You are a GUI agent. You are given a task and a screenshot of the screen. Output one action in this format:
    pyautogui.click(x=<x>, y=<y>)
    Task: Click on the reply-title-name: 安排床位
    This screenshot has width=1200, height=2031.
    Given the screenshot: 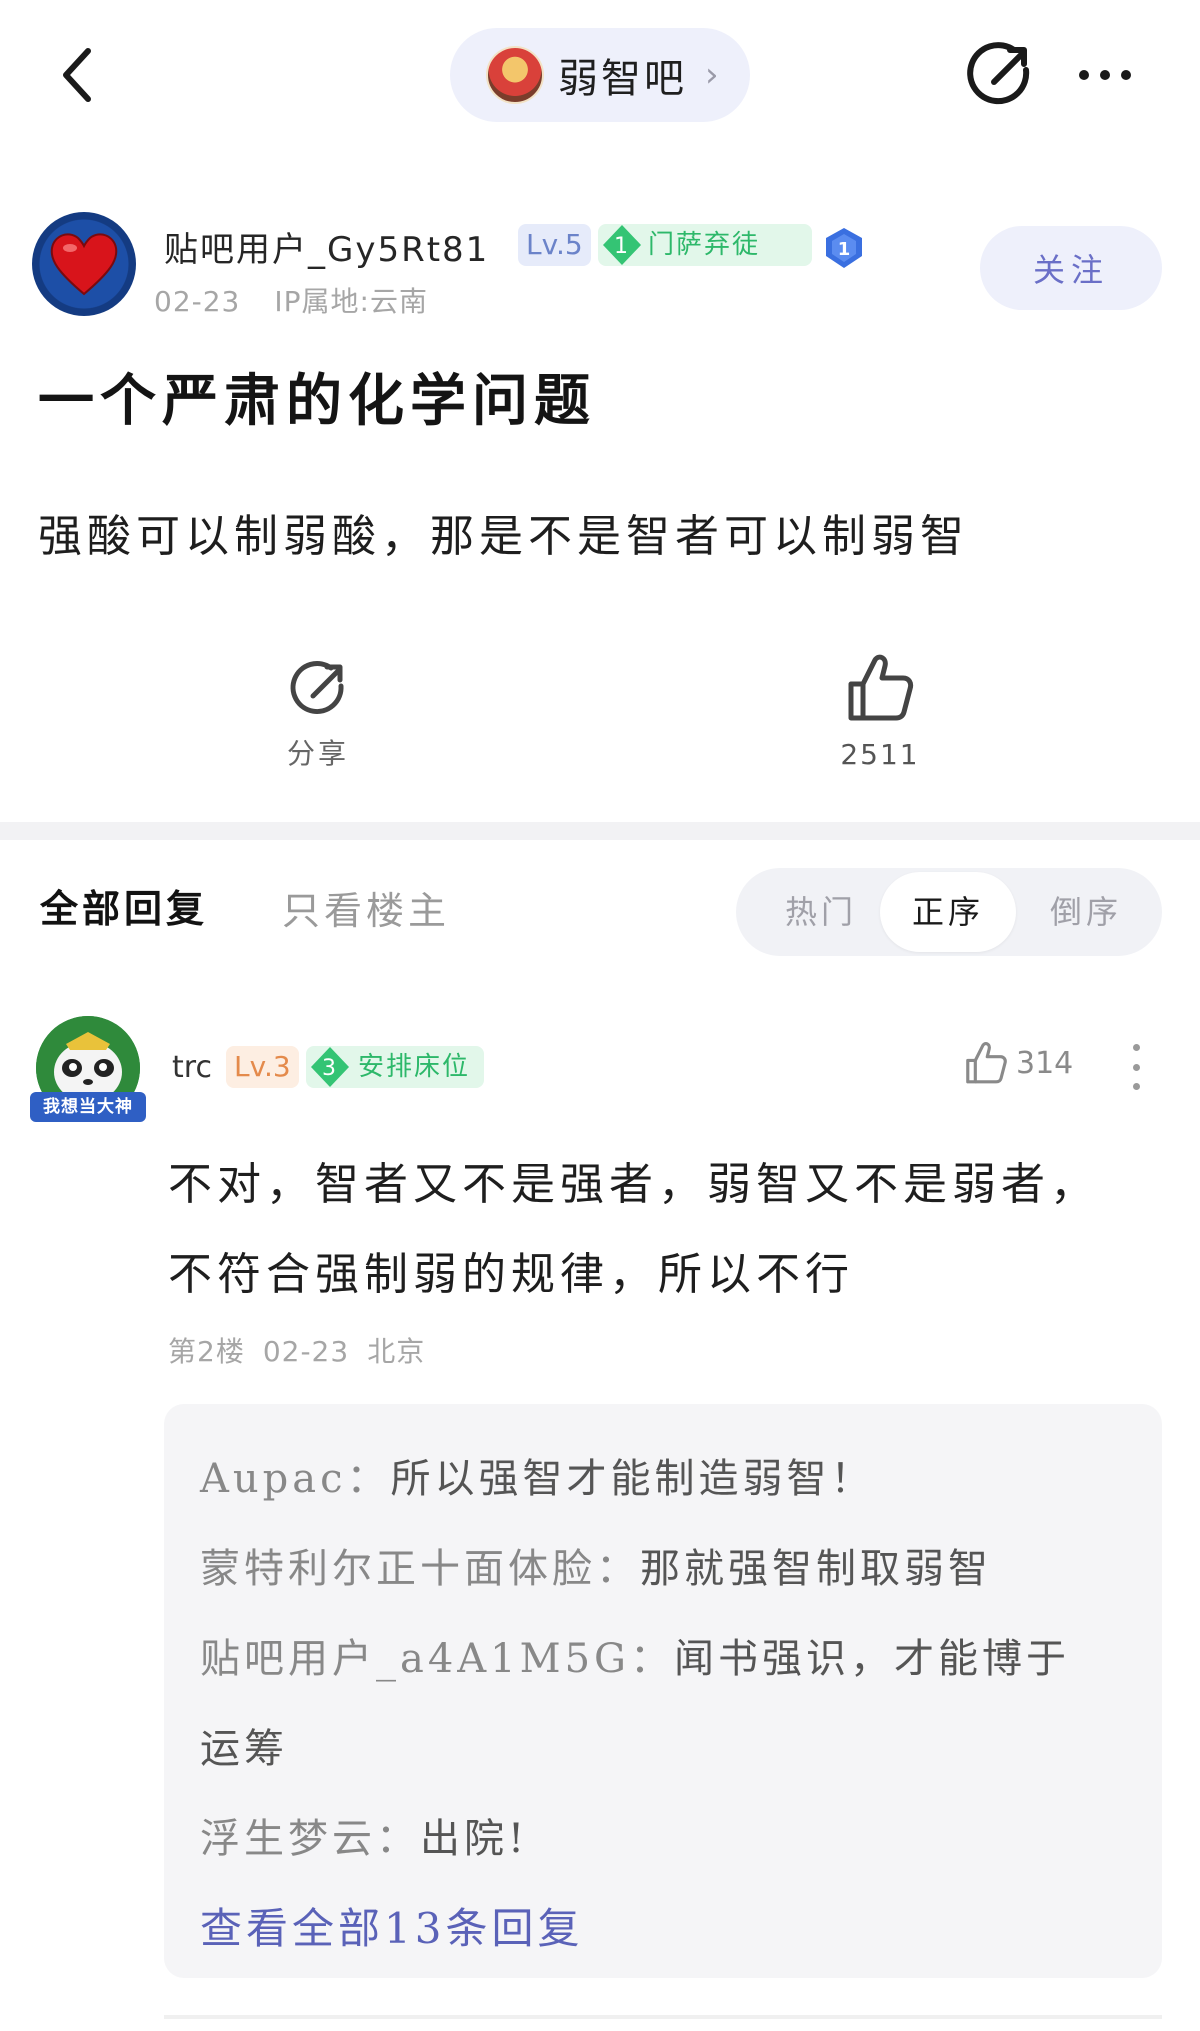 What is the action you would take?
    pyautogui.click(x=414, y=1067)
    